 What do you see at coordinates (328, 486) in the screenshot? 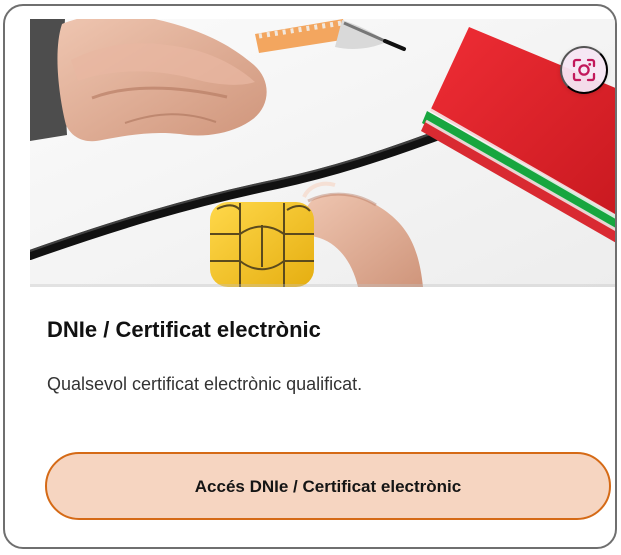
I see `access-certificate-button: Accés DNIe / Certificat electrònic` at bounding box center [328, 486].